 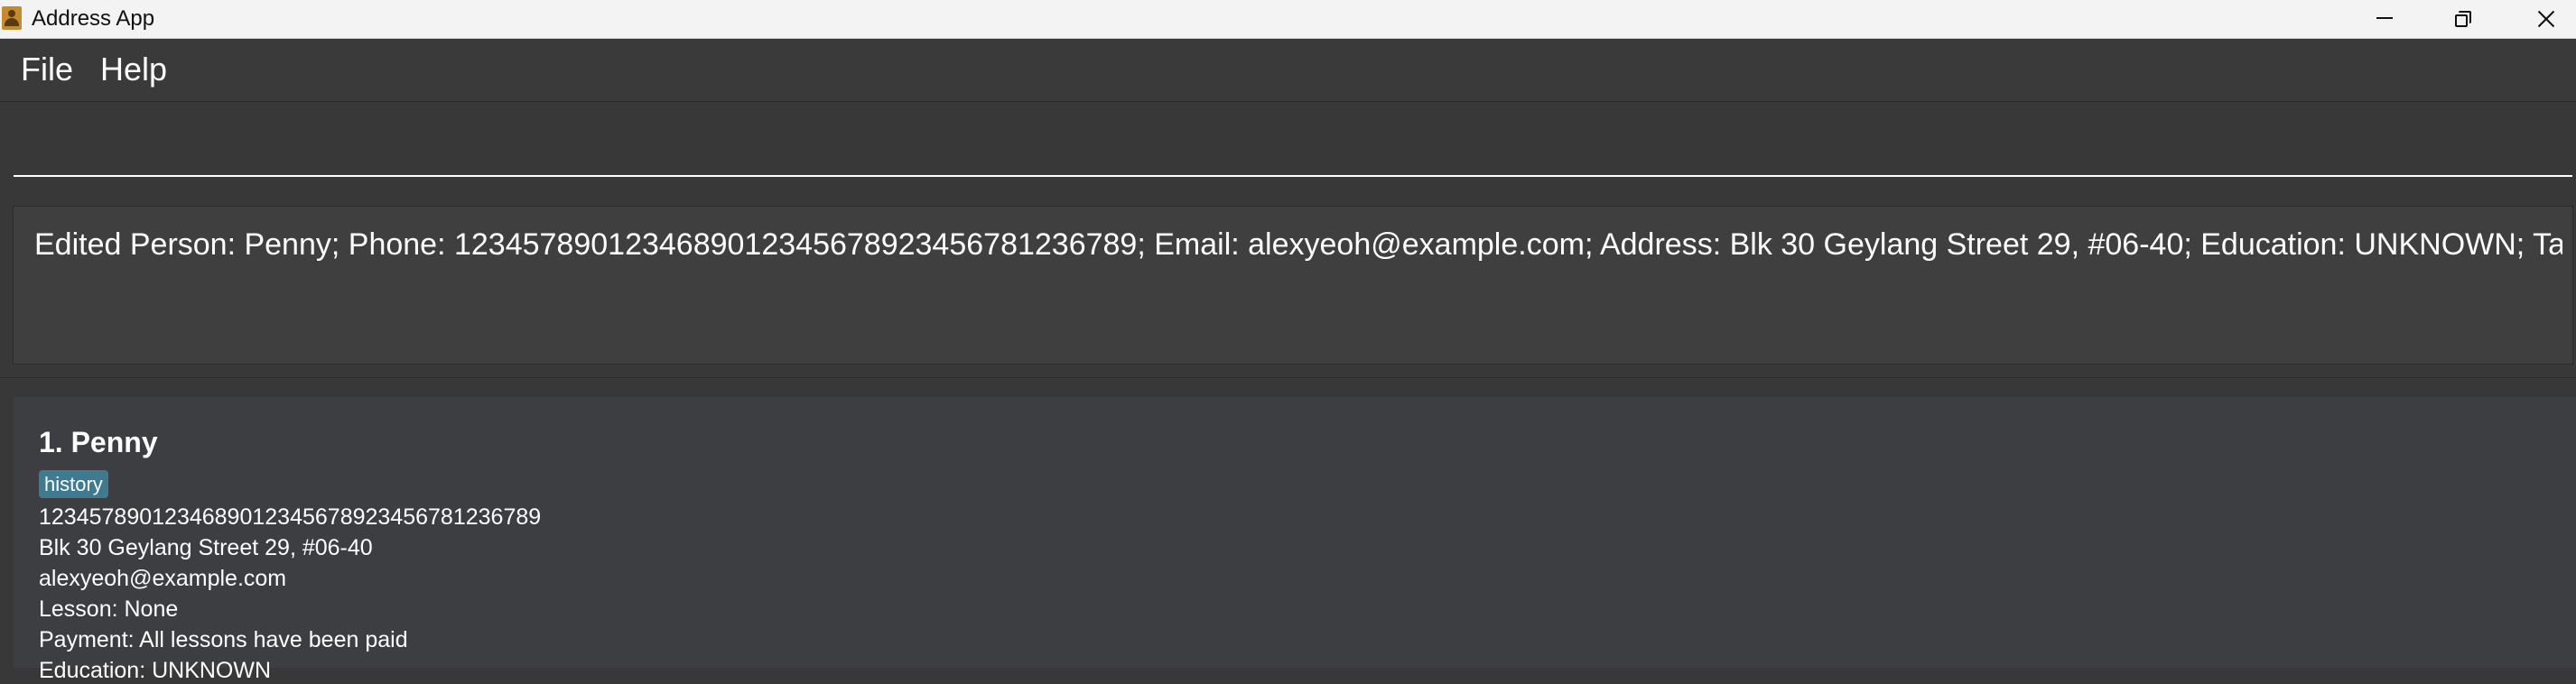 What do you see at coordinates (223, 639) in the screenshot?
I see `person-payment: Payment: All lessons have been paid` at bounding box center [223, 639].